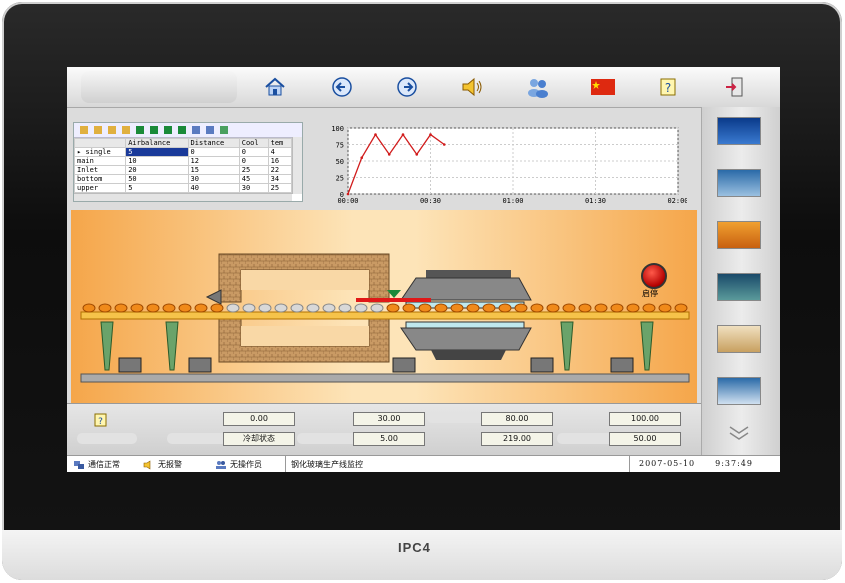 This screenshot has height=583, width=845. What do you see at coordinates (654, 276) in the screenshot?
I see `start-stop-button` at bounding box center [654, 276].